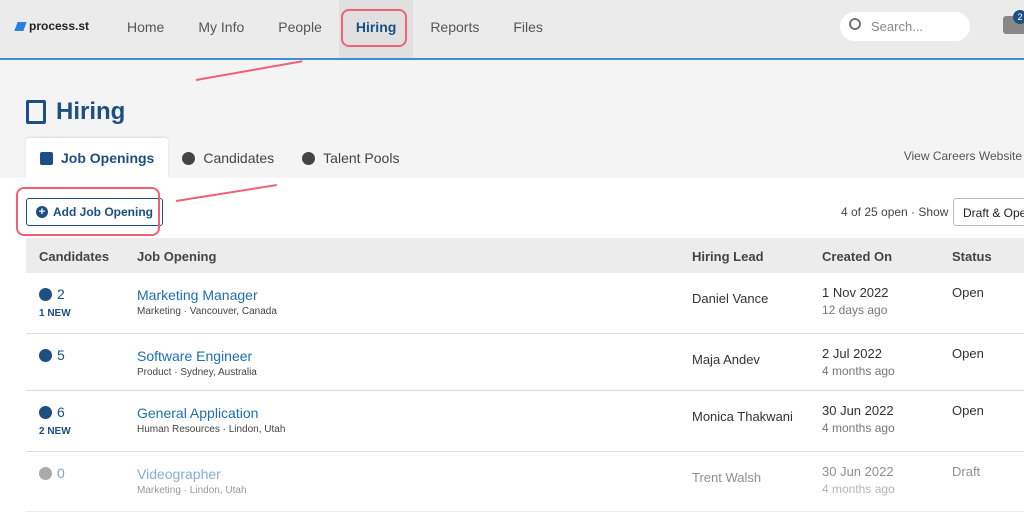 The width and height of the screenshot is (1024, 512). Describe the element at coordinates (300, 29) in the screenshot. I see `nav-people: People` at that location.